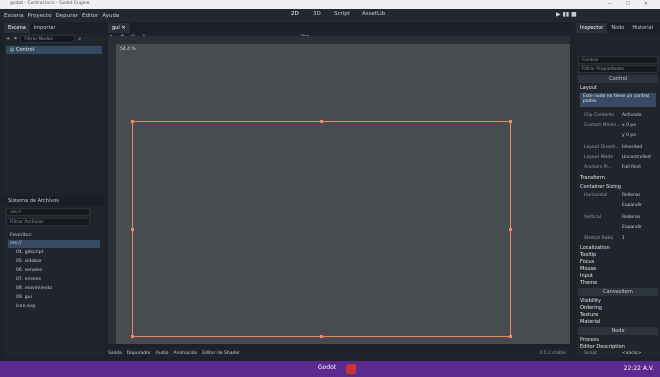 The width and height of the screenshot is (660, 377). What do you see at coordinates (618, 331) in the screenshot?
I see `class-header-node: Node` at bounding box center [618, 331].